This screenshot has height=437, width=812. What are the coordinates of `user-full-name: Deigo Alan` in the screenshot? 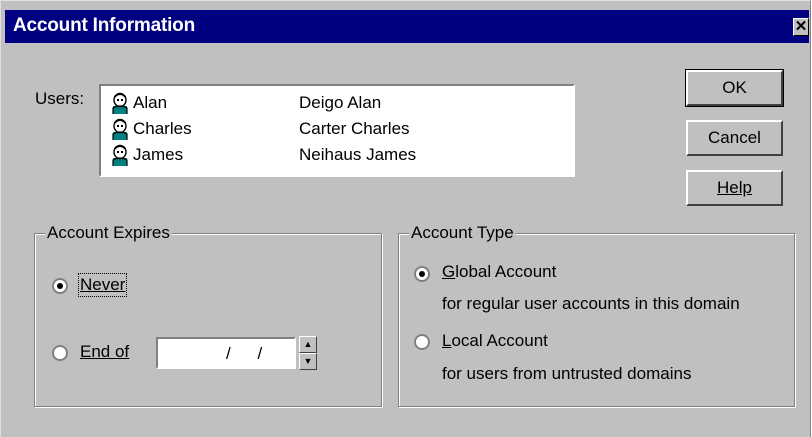 It's located at (340, 102).